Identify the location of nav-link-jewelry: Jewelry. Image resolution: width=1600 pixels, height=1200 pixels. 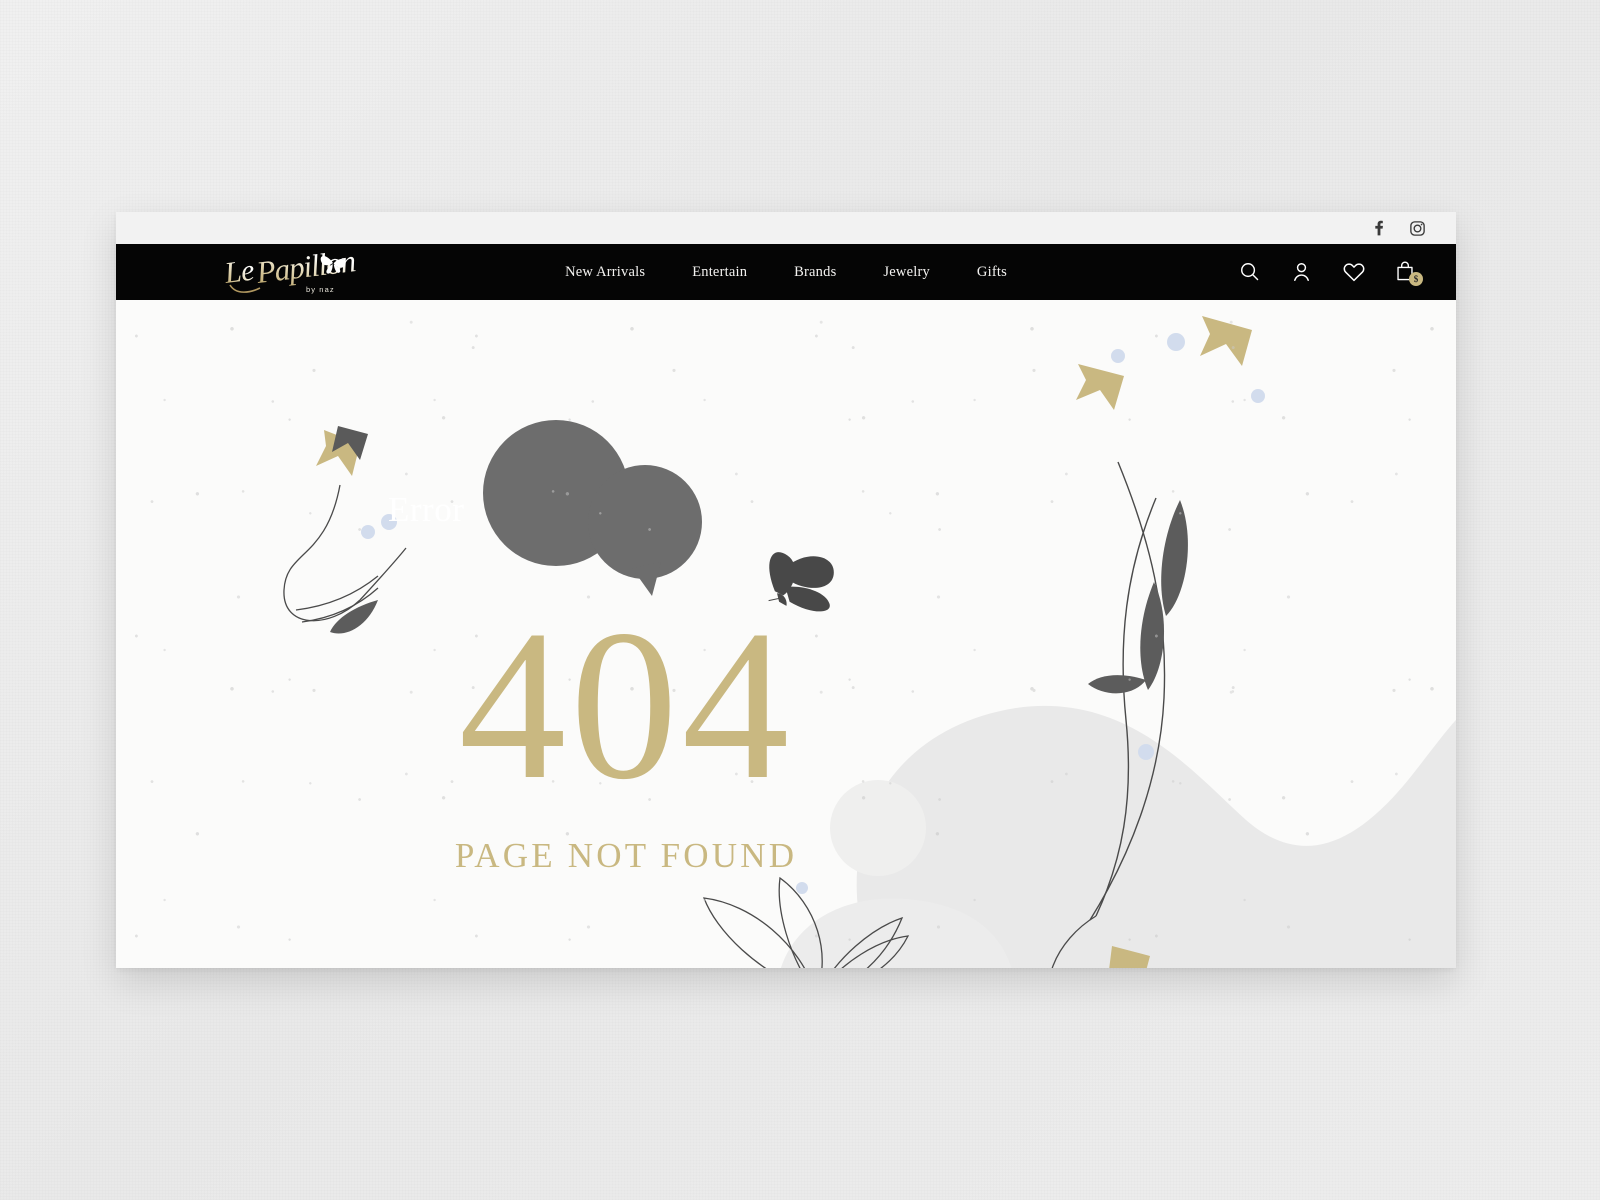
(906, 272).